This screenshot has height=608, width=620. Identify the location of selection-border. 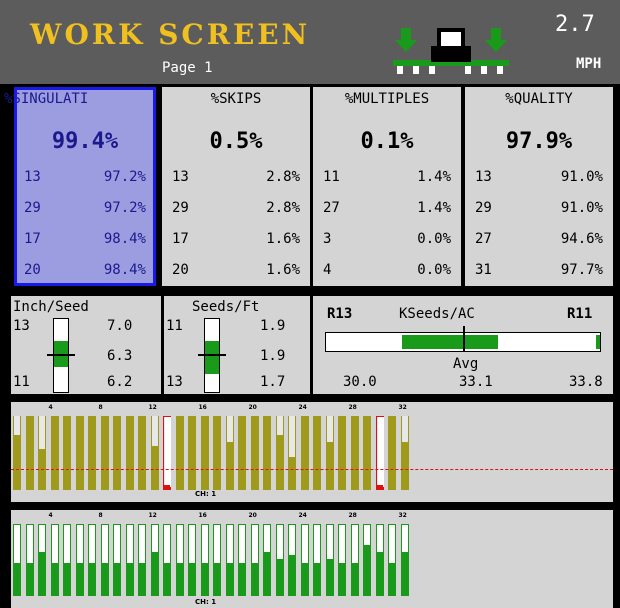
(85, 186).